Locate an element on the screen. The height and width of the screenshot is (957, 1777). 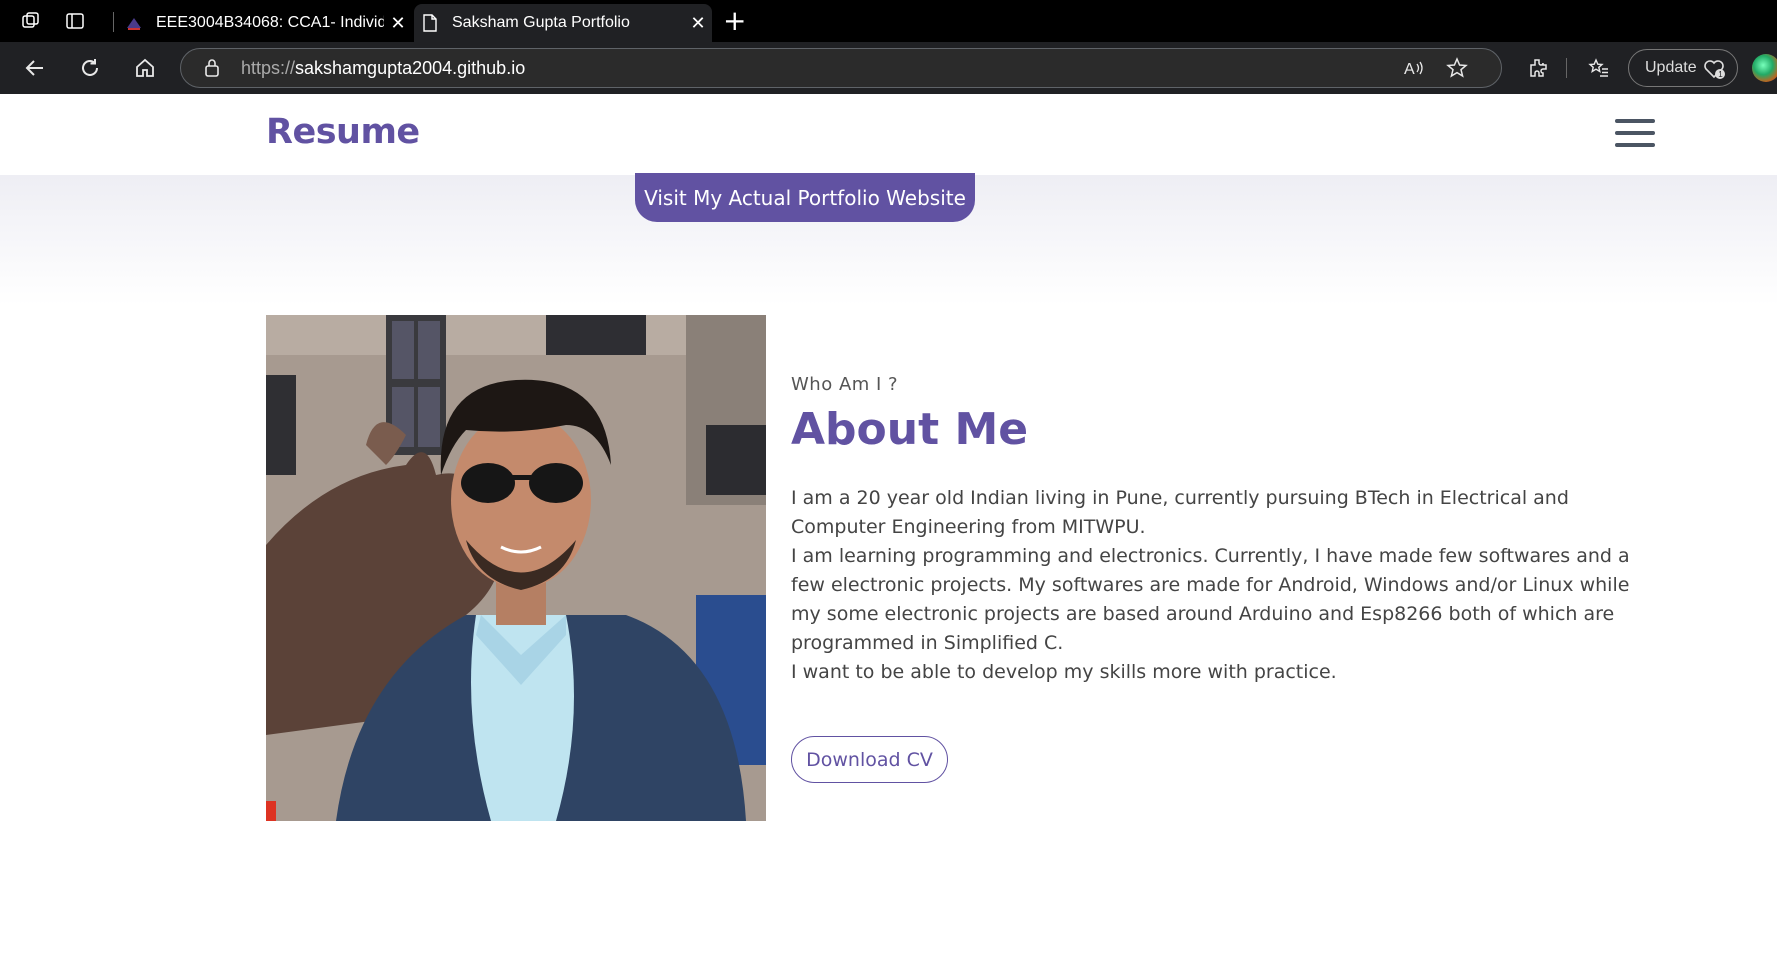
tab-separator is located at coordinates (113, 22).